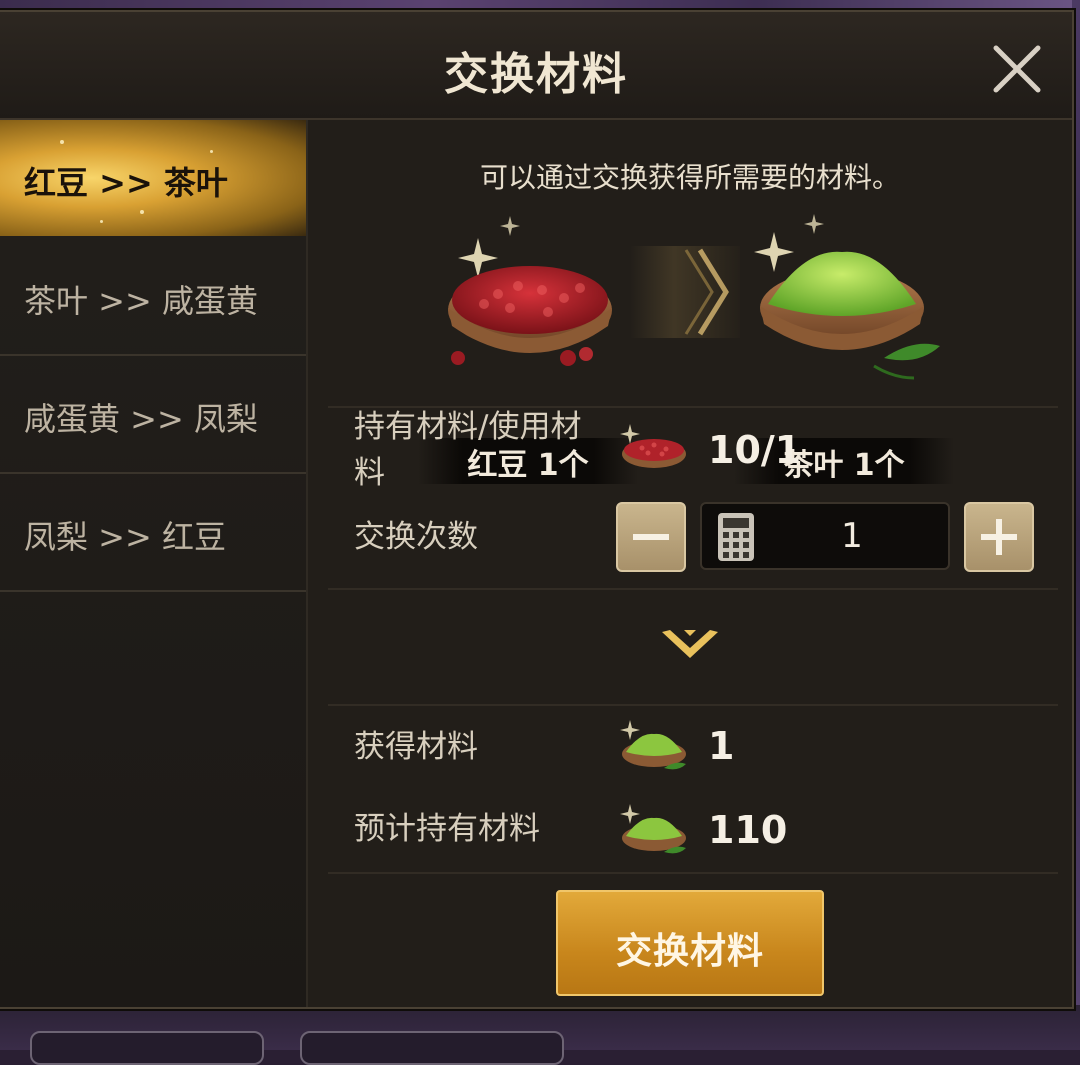 Image resolution: width=1080 pixels, height=1065 pixels. Describe the element at coordinates (125, 537) in the screenshot. I see `sidebar-item-label: 凤梨 >> 红豆` at that location.